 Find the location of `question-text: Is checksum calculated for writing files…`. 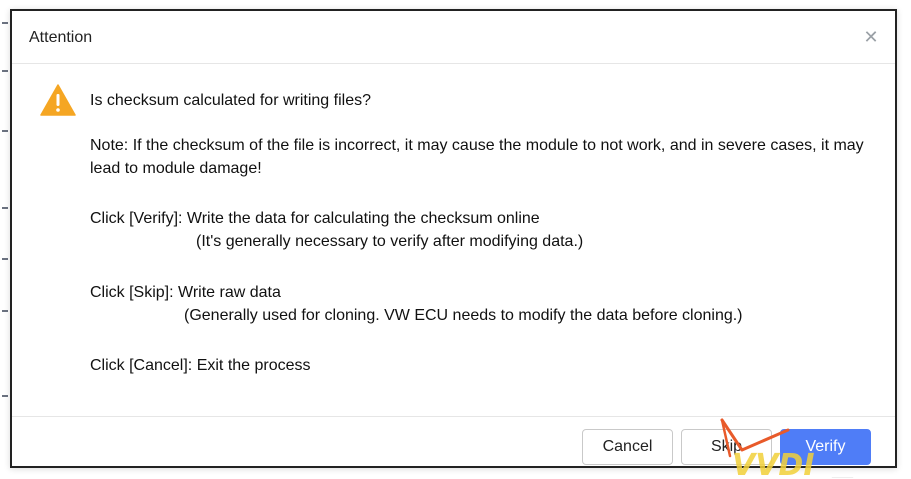

question-text: Is checksum calculated for writing files… is located at coordinates (230, 100).